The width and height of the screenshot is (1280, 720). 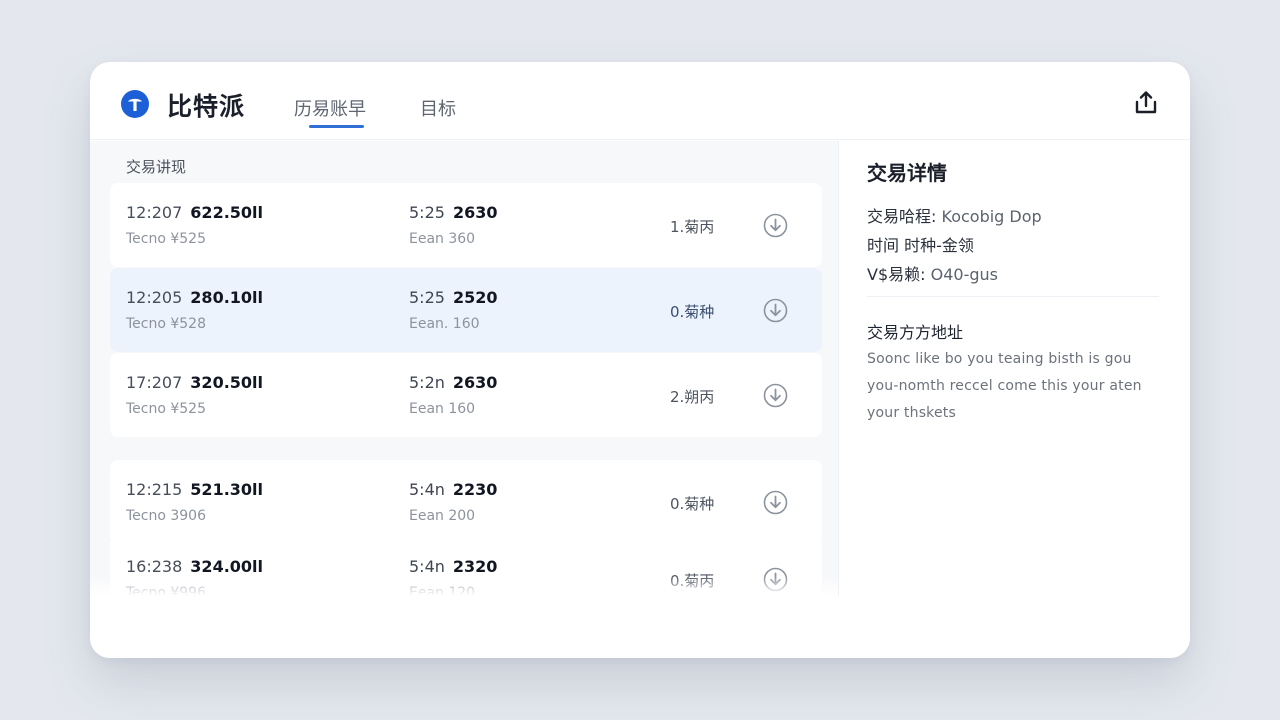 I want to click on fee-label: V$易赖:, so click(x=896, y=274).